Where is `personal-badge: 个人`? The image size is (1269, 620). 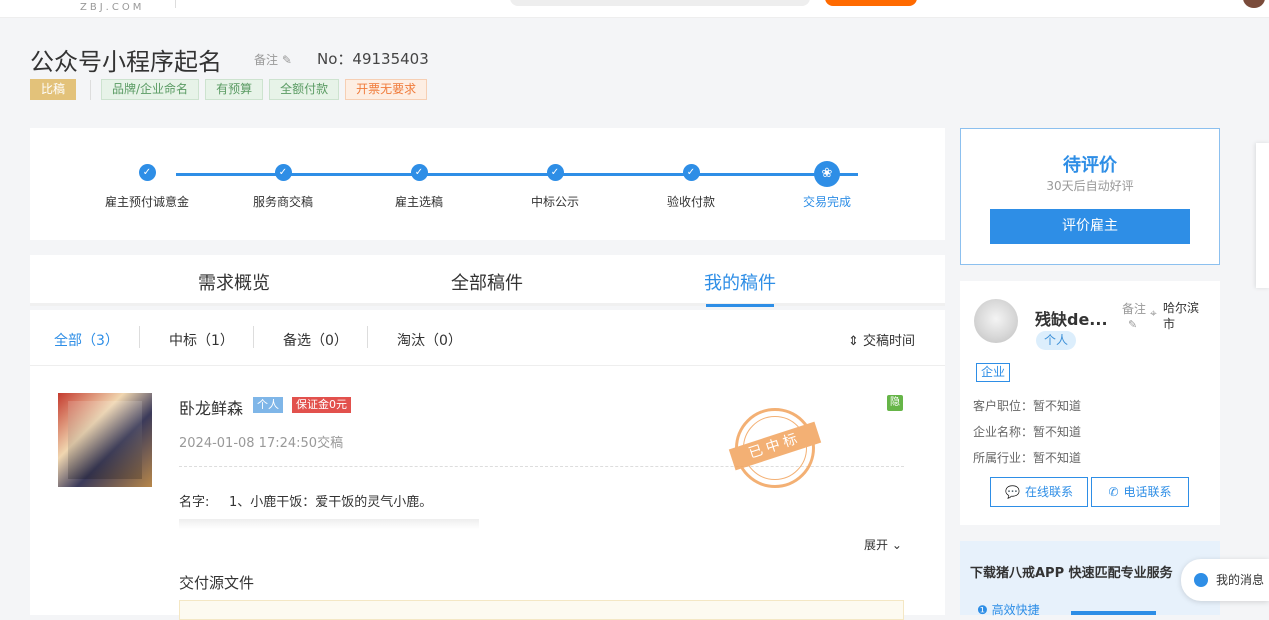 personal-badge: 个人 is located at coordinates (268, 405).